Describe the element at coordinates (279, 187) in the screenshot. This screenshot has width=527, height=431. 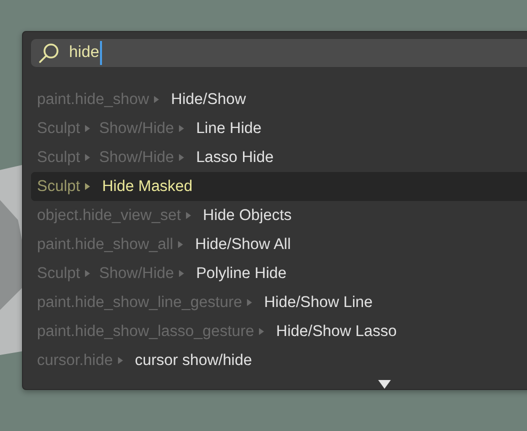
I see `search-result: Sculpt Hide Masked` at that location.